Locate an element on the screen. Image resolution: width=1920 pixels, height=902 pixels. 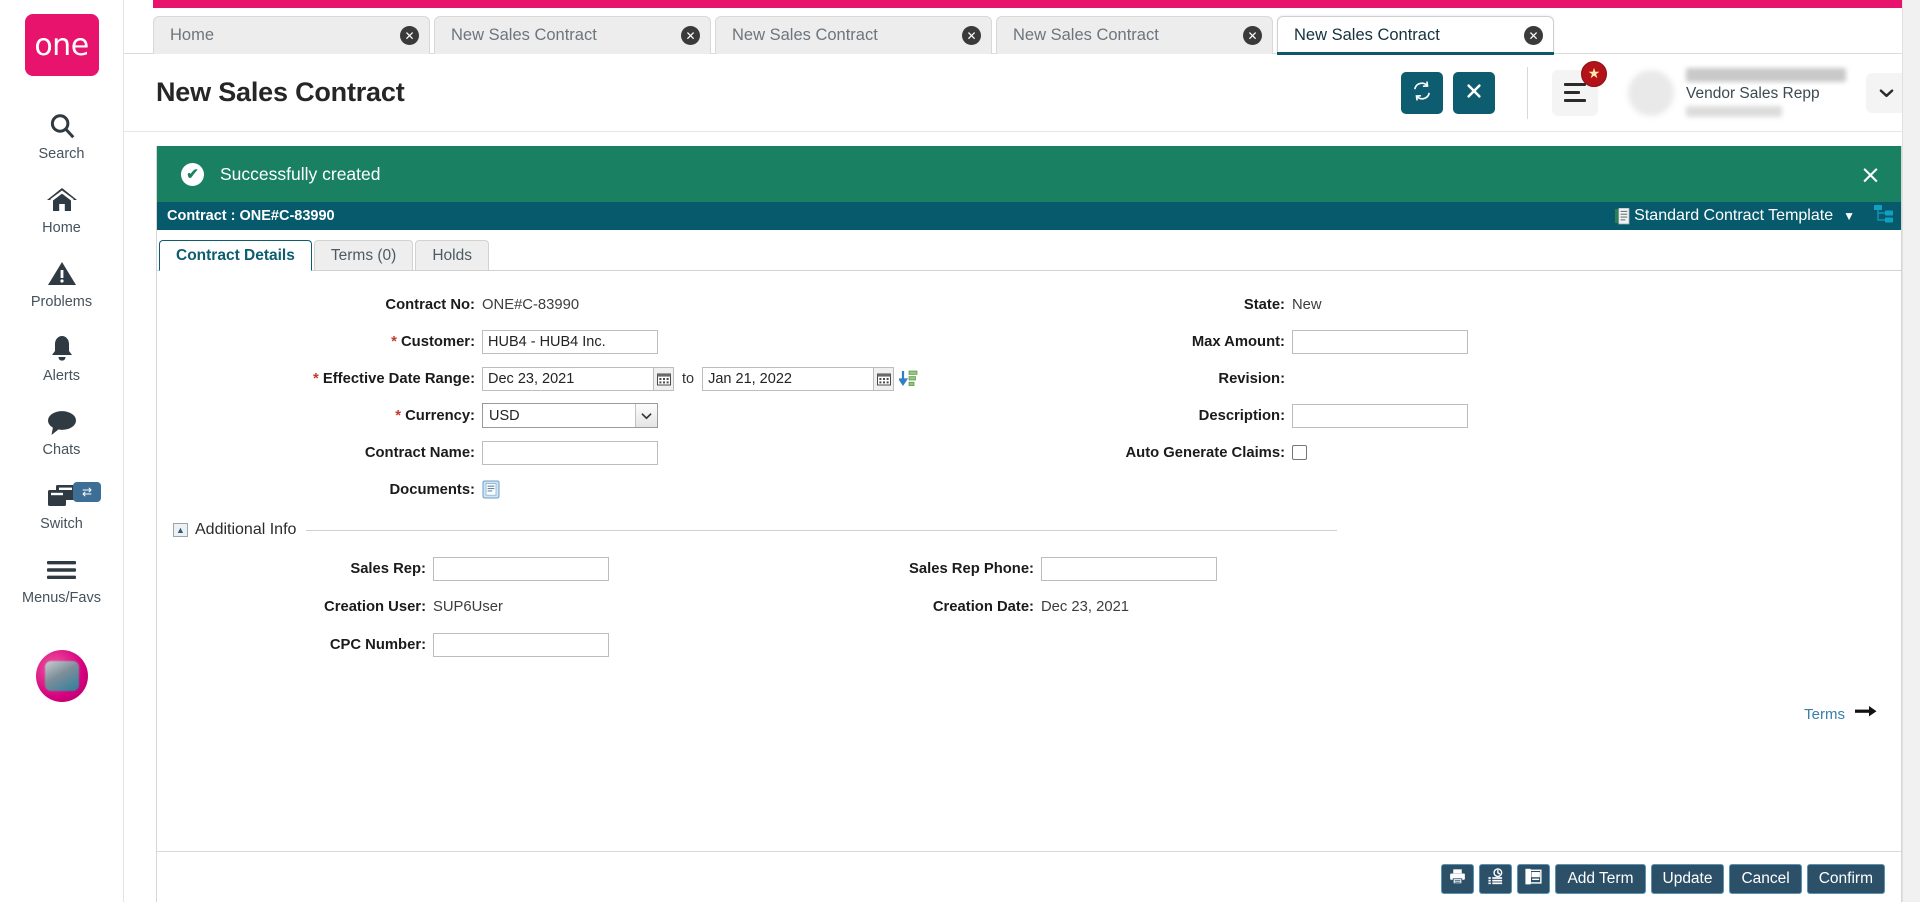
terms-navigation-link: Terms is located at coordinates (1840, 714).